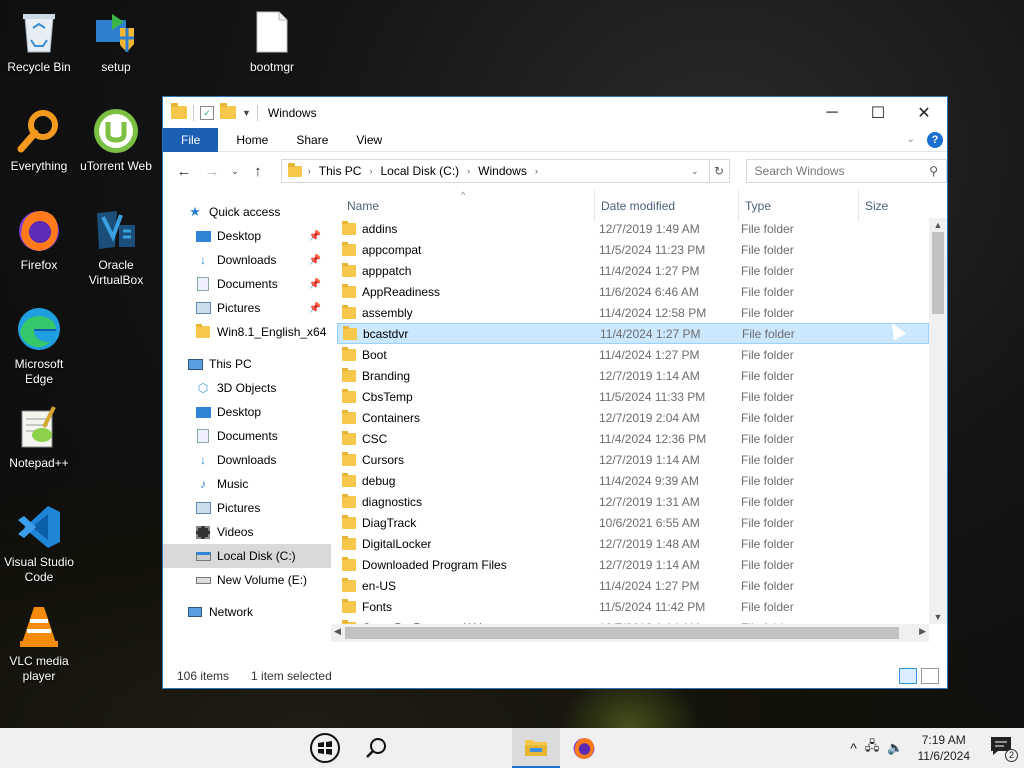  Describe the element at coordinates (878, 112) in the screenshot. I see `maximize-button: ☐` at that location.